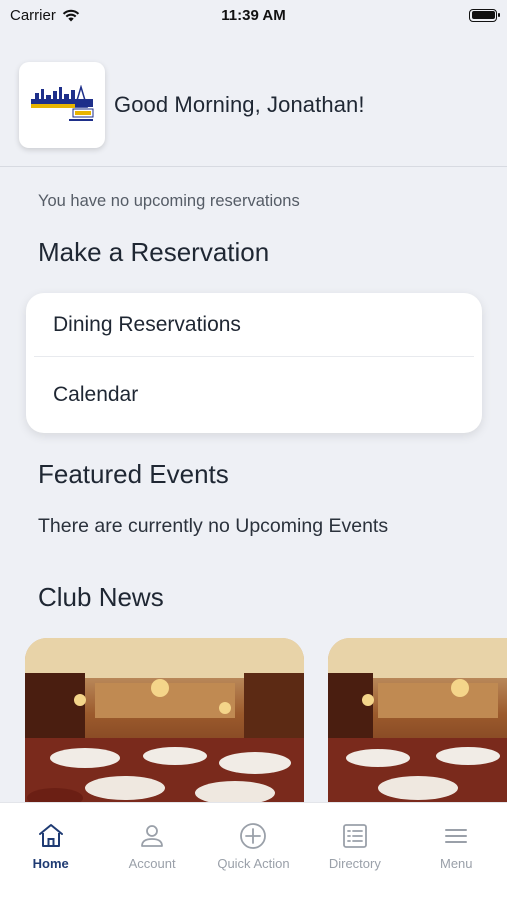  I want to click on carrier-label: Carrier, so click(33, 15).